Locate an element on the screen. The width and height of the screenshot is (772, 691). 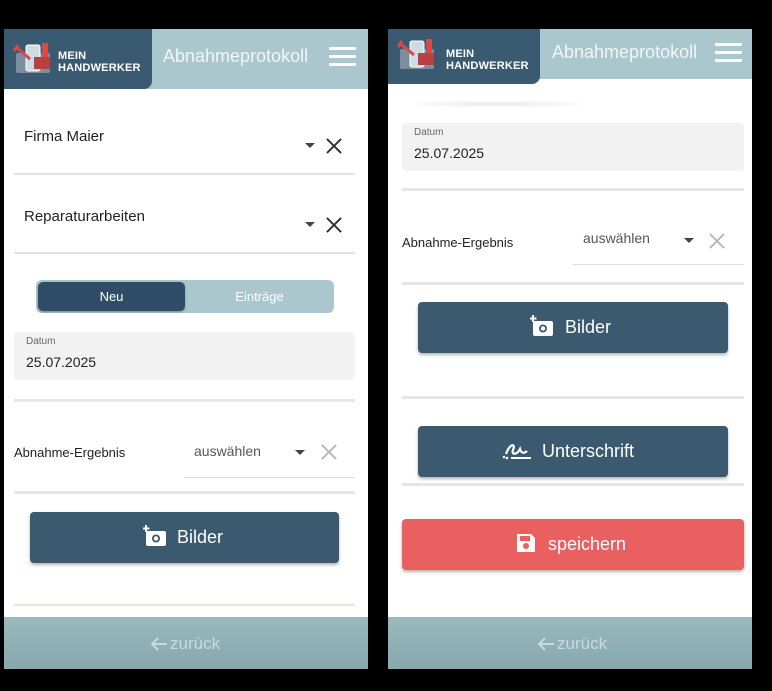
save-button-label: speichern is located at coordinates (587, 544).